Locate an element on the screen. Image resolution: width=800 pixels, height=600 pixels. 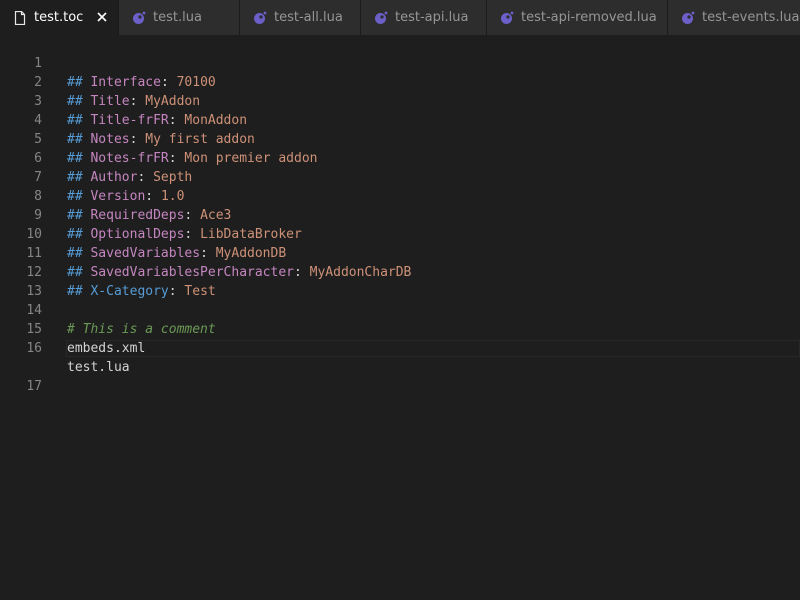
tab-test-events-lua: test-events.lua is located at coordinates (734, 17).